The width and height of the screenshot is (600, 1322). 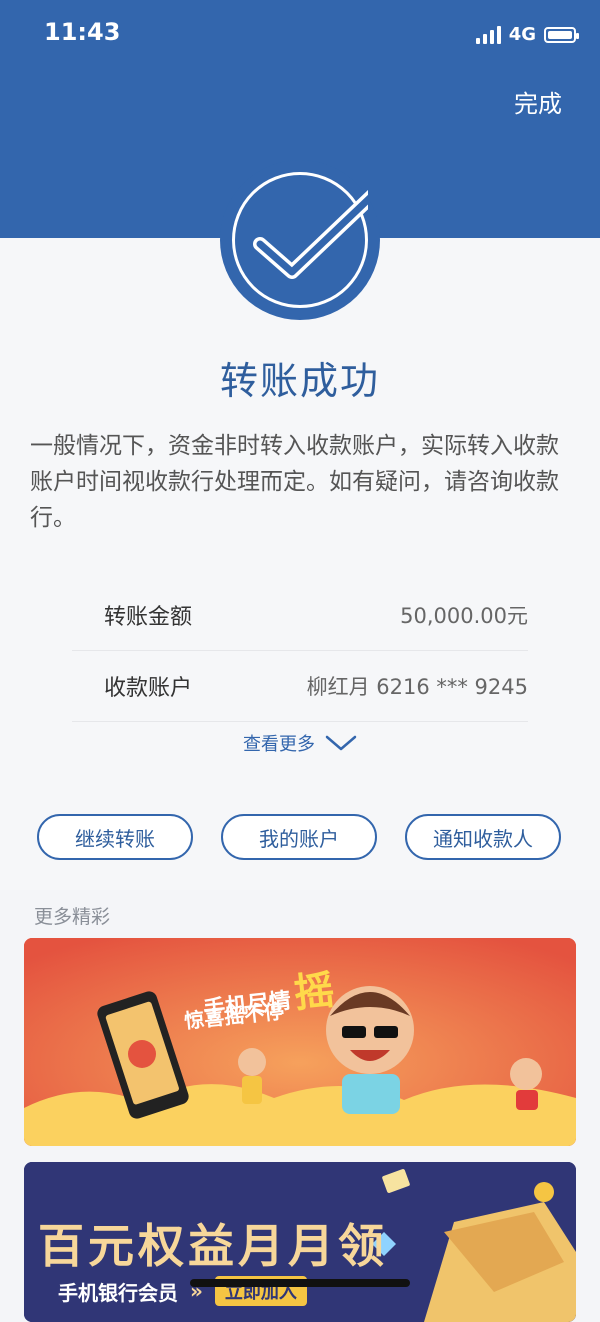 I want to click on detail-label: 转账金额, so click(x=148, y=617).